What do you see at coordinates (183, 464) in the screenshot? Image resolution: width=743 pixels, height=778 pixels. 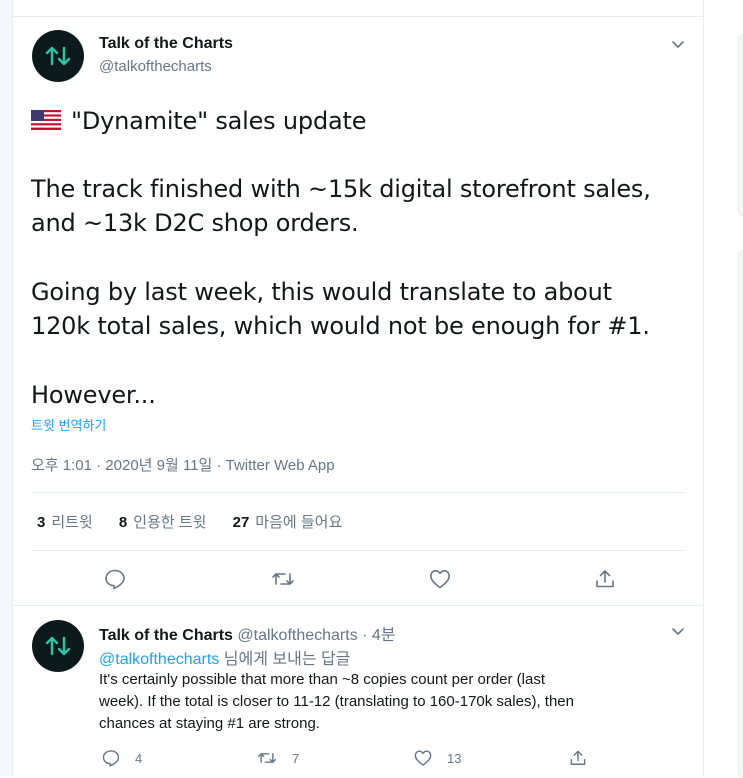 I see `tweet-timestamp: 오후 1:01 · 2020년 9월 11일 · Twitter Web App` at bounding box center [183, 464].